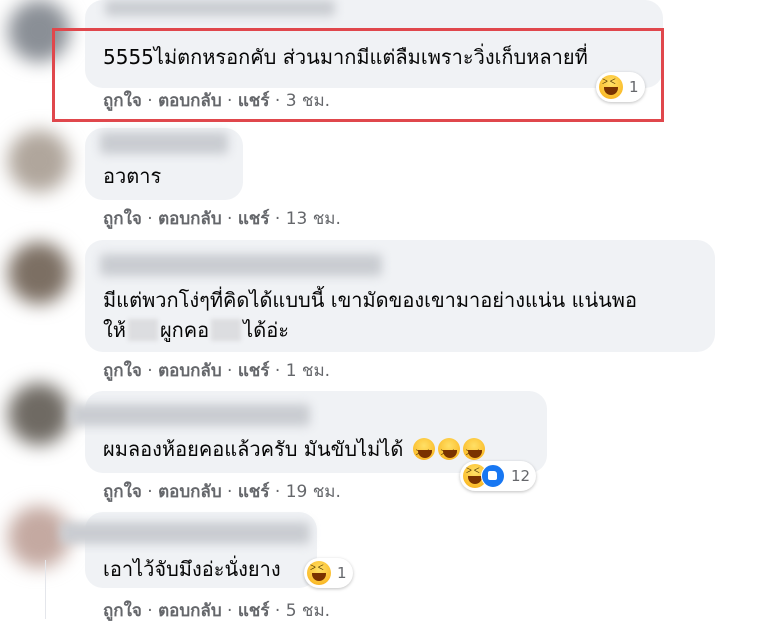  What do you see at coordinates (114, 330) in the screenshot?
I see `comment-text-fragment: ให้` at bounding box center [114, 330].